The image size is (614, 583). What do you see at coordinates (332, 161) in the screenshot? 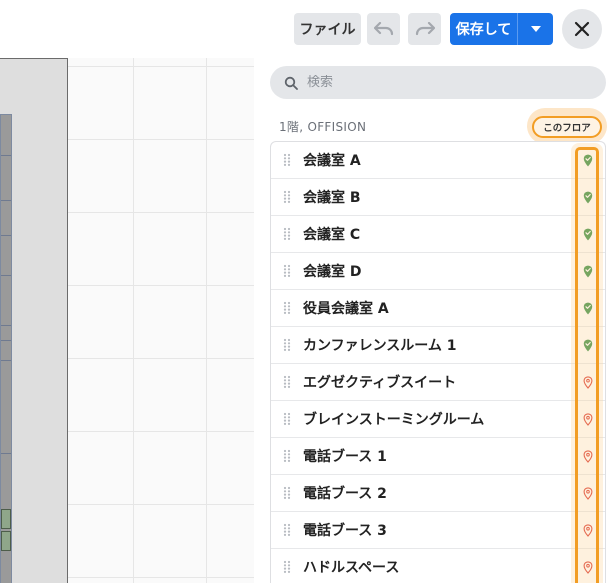
I see `room-name: 会議室 A` at bounding box center [332, 161].